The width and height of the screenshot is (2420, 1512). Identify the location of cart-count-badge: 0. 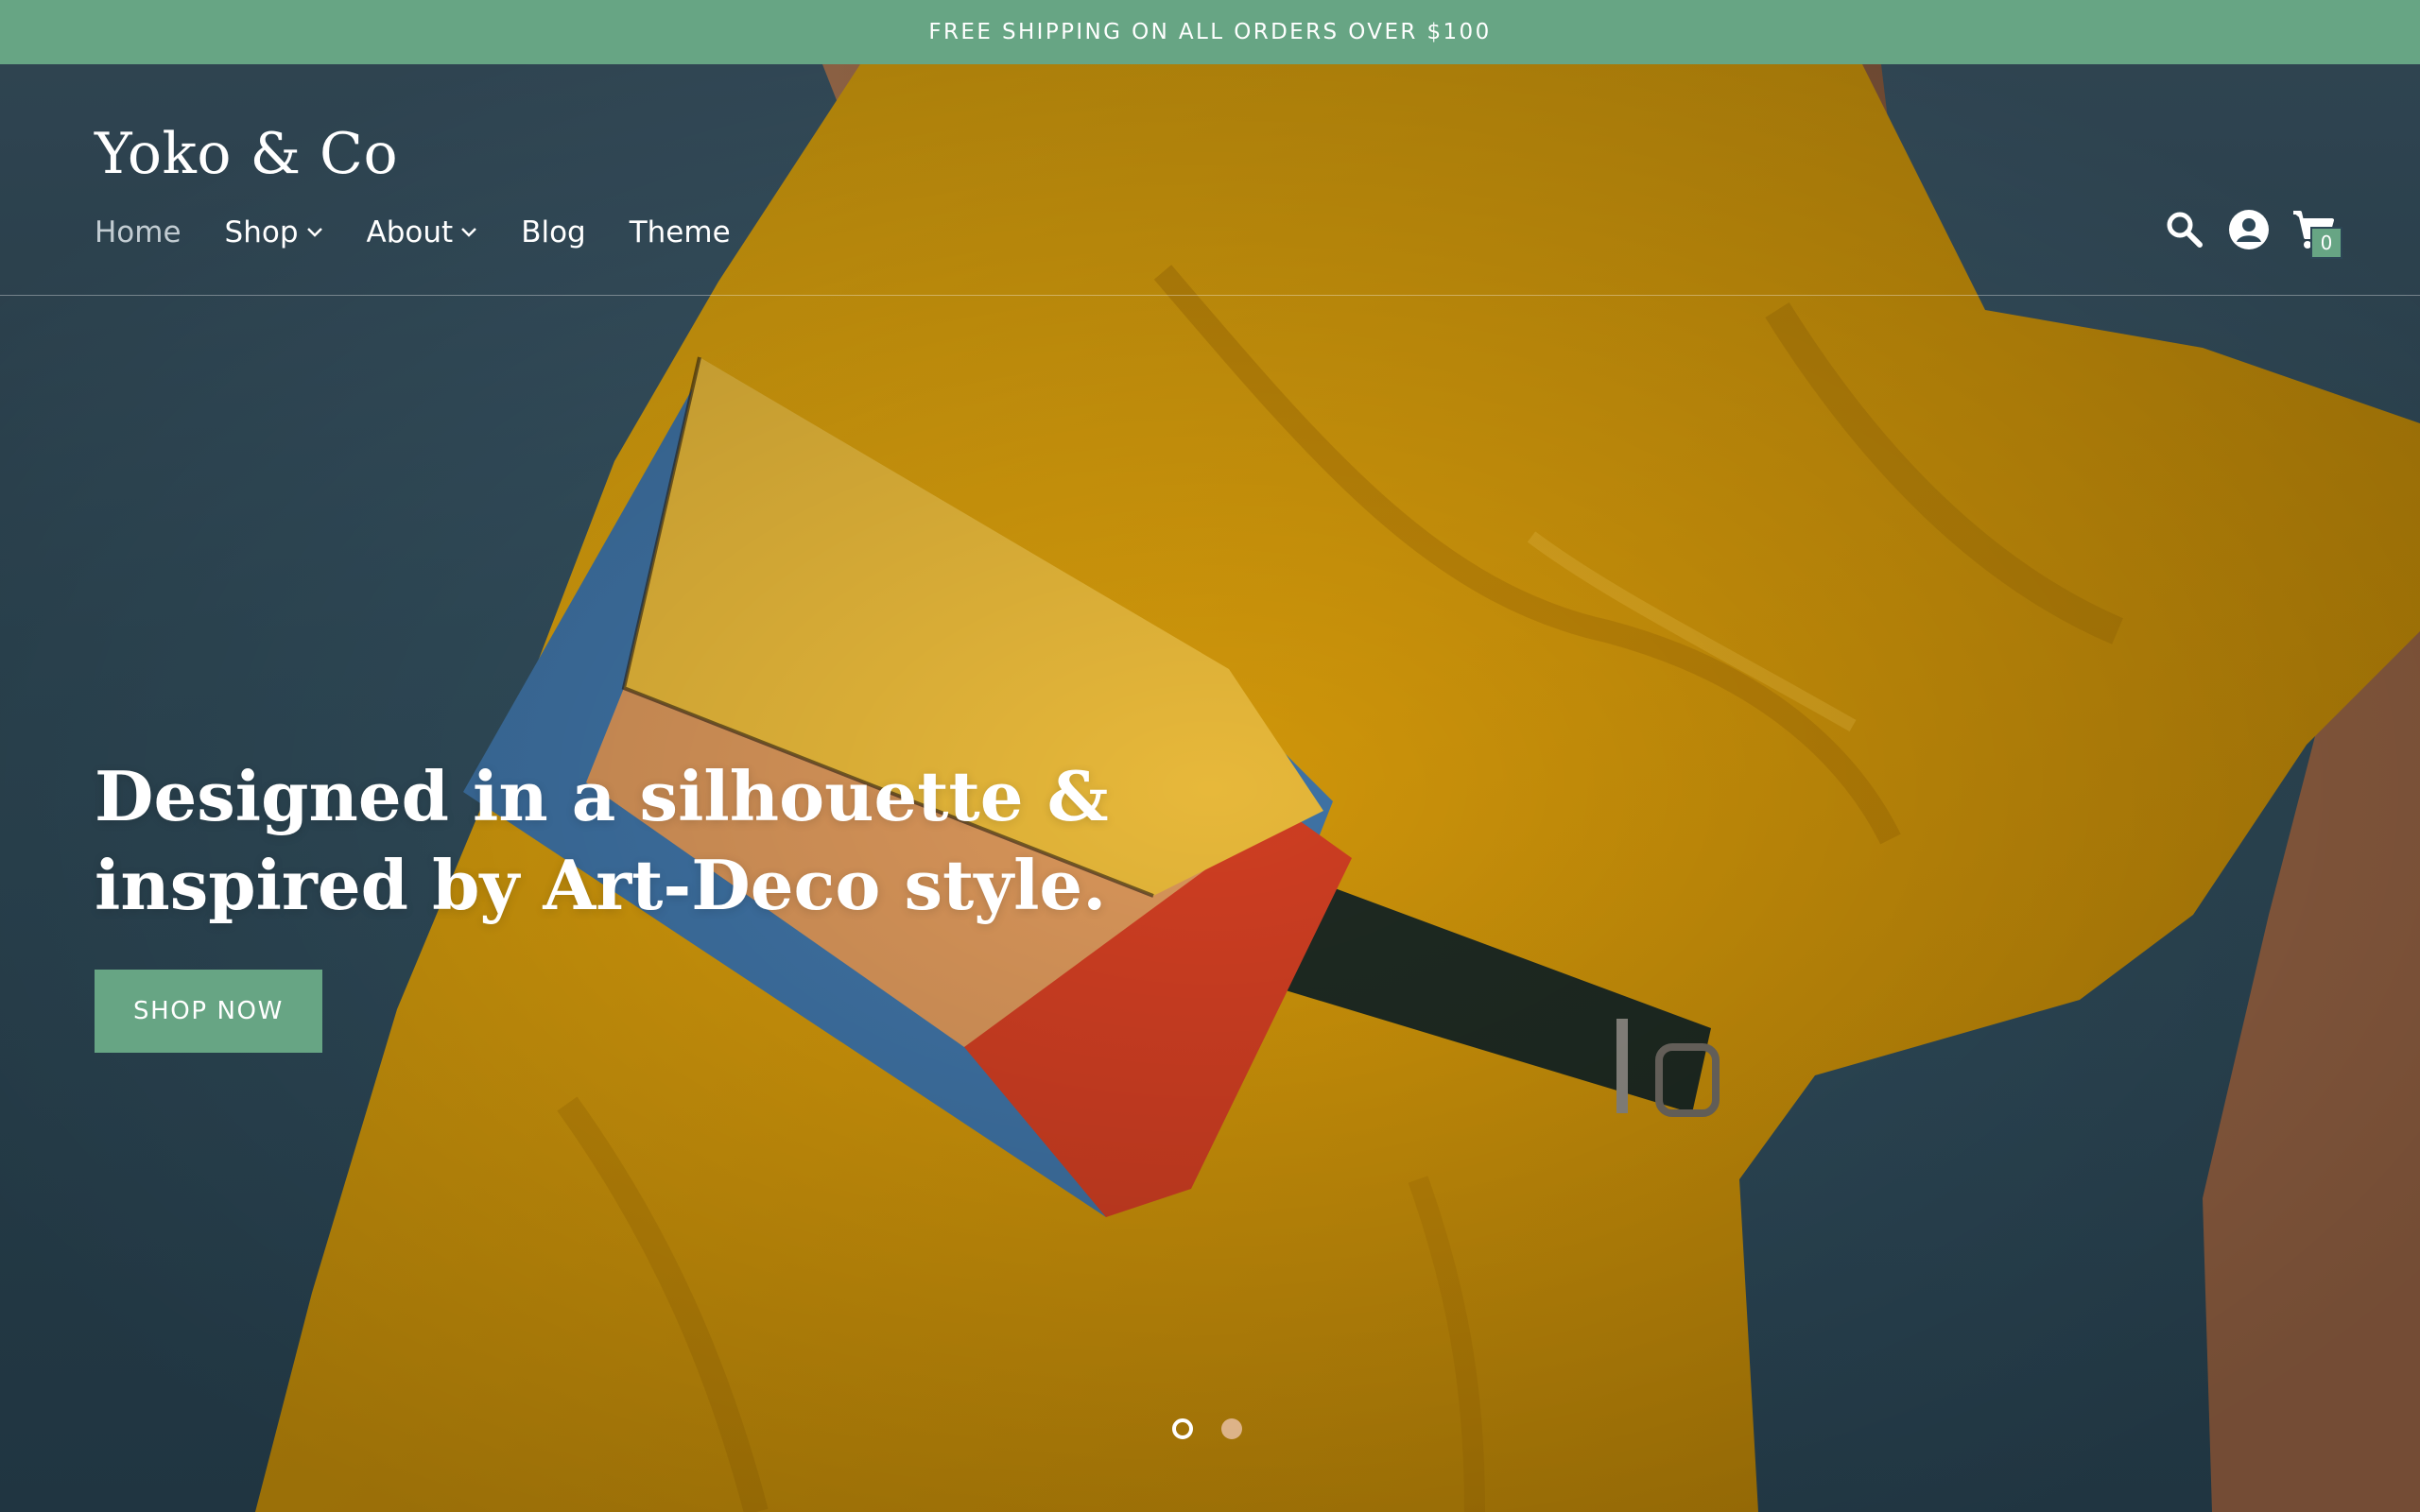
(2326, 243).